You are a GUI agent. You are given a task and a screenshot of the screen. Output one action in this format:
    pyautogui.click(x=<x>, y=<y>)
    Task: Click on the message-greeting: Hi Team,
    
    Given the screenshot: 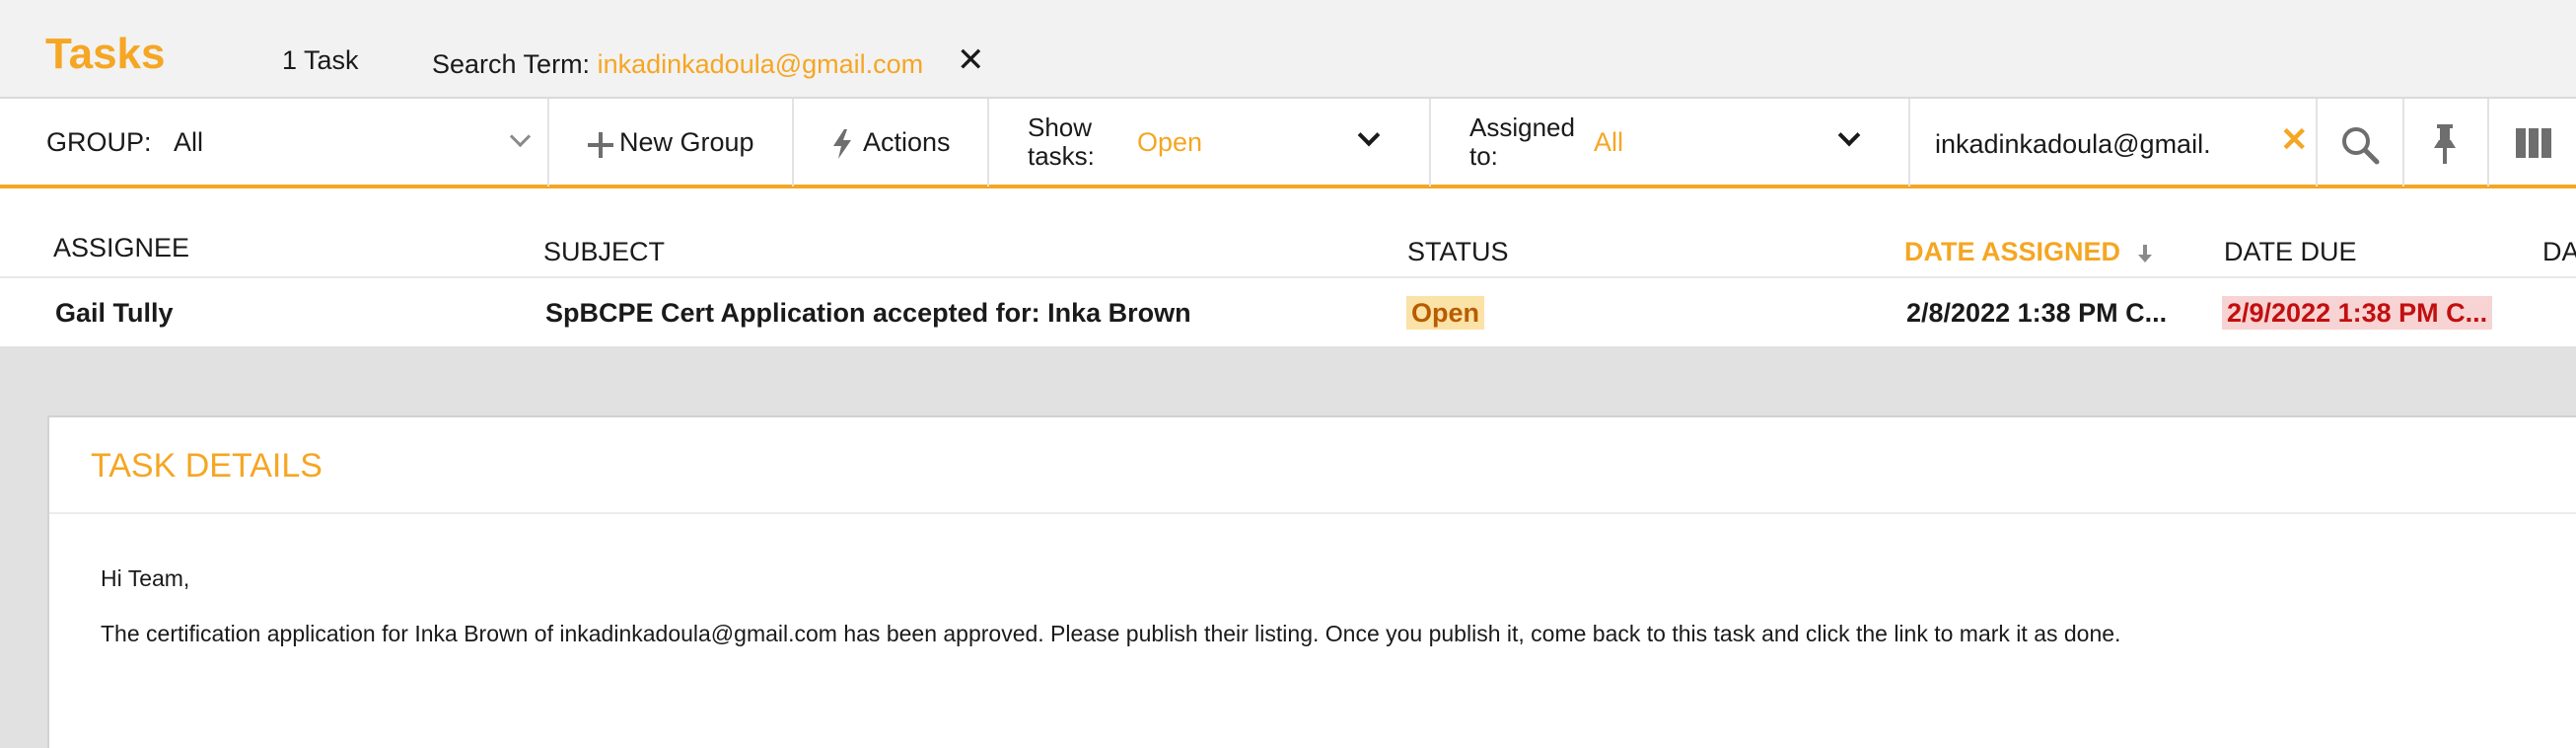 What is the action you would take?
    pyautogui.click(x=145, y=578)
    